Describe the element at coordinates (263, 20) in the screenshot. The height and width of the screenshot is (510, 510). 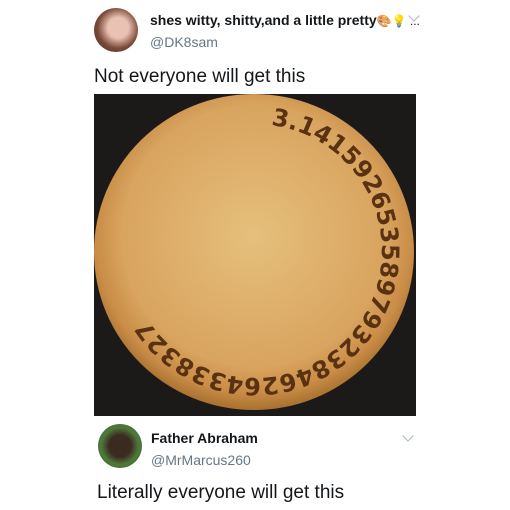
I see `author-name-text: shes witty, shitty,and a little pretty` at that location.